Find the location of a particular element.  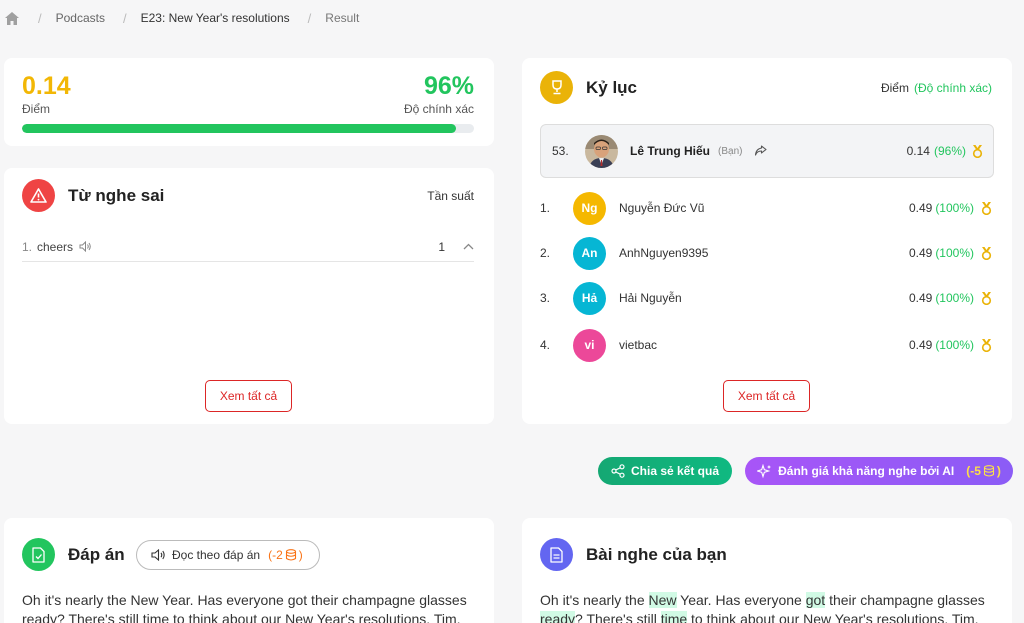

transcript-segment-correct: got is located at coordinates (815, 600).